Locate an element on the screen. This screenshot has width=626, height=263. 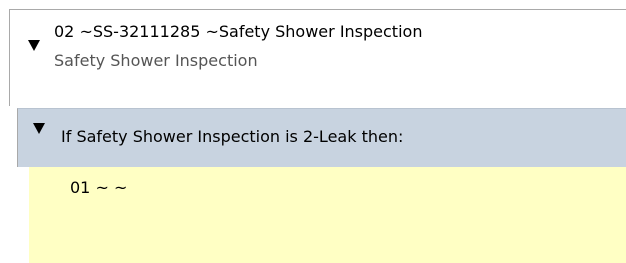
step-label: 01 ~ ~ is located at coordinates (98, 188).